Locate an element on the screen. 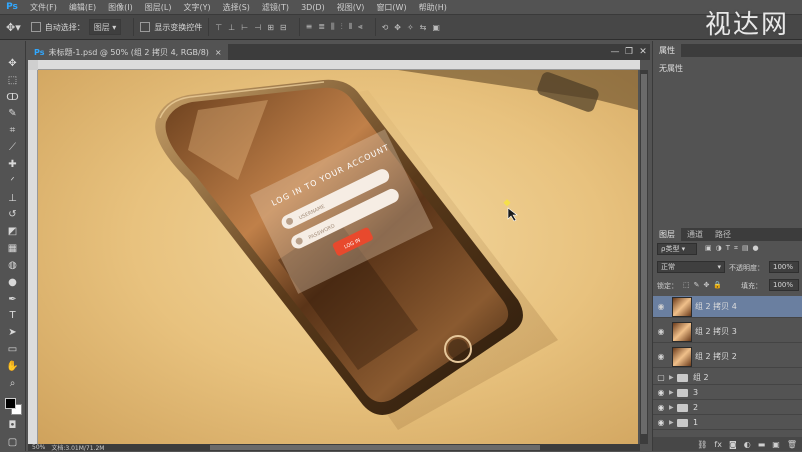  shape-tool-icon: ▭ is located at coordinates (13, 349).